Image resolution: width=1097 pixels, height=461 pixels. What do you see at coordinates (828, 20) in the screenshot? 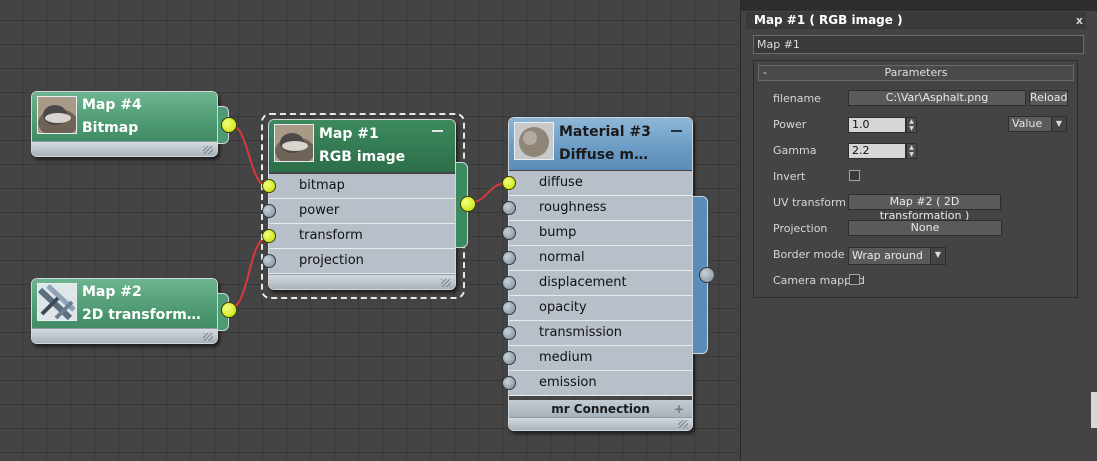
I see `panel-title: Map #1 ( RGB image )` at bounding box center [828, 20].